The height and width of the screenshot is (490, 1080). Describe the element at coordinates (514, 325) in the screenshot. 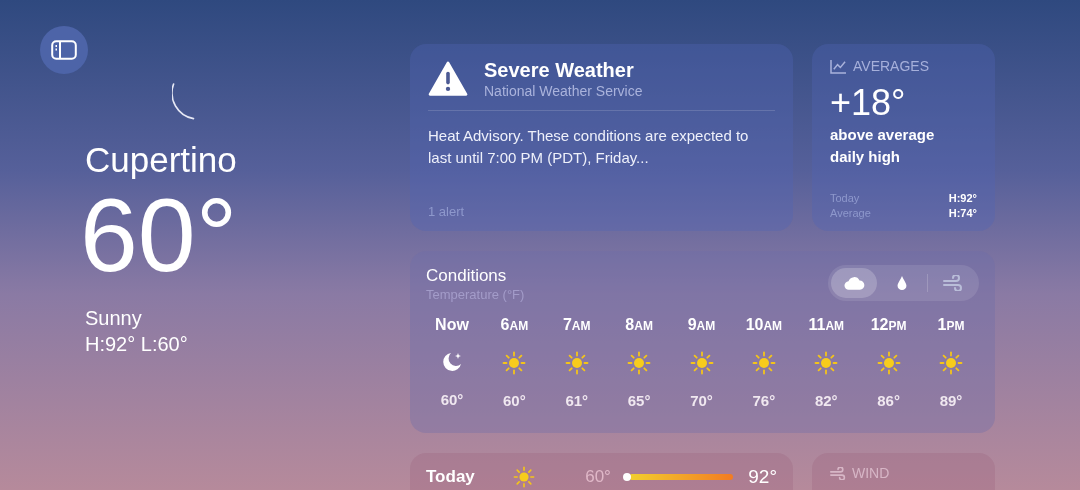

I see `hour-label: 6AM` at that location.